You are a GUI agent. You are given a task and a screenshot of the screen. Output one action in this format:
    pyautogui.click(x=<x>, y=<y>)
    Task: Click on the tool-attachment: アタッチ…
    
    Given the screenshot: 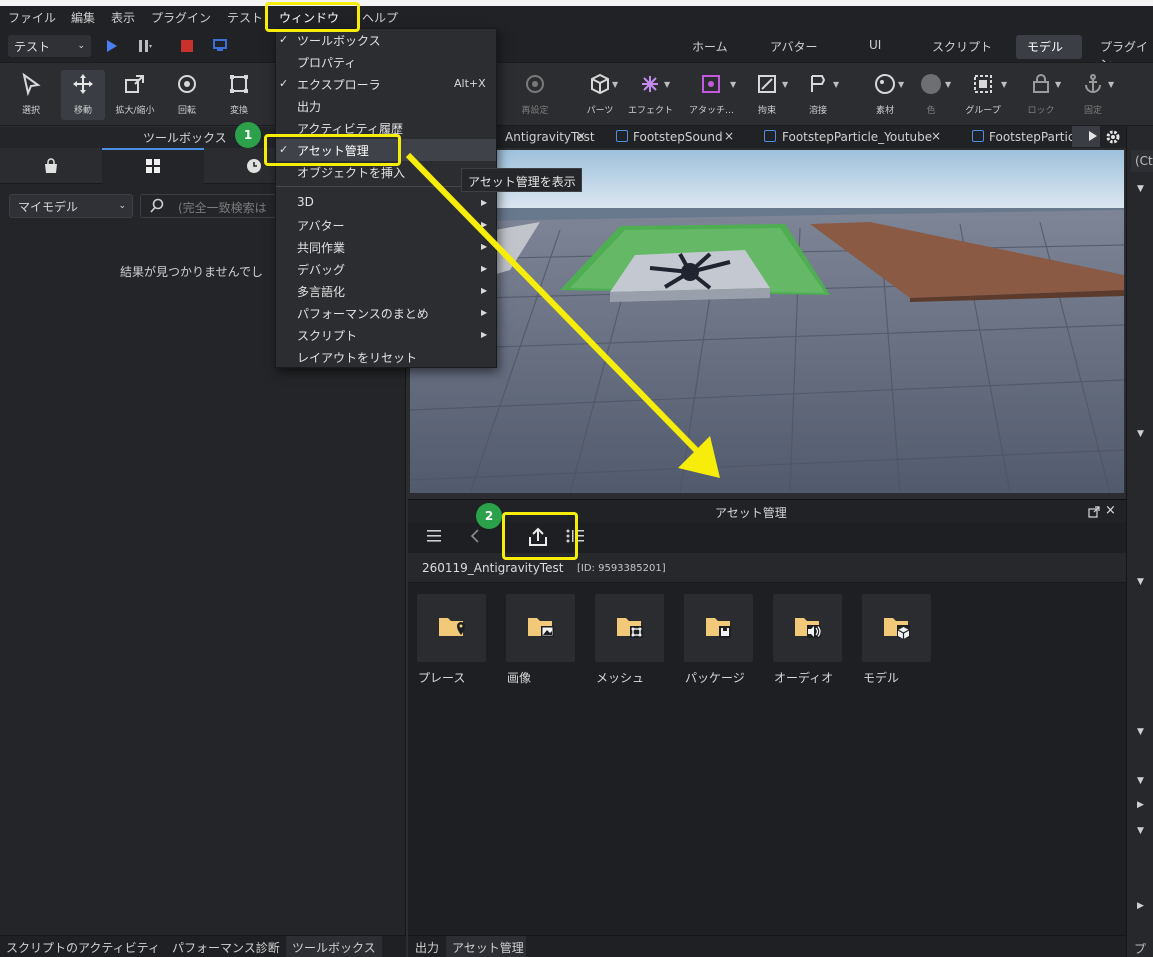 What is the action you would take?
    pyautogui.click(x=711, y=95)
    